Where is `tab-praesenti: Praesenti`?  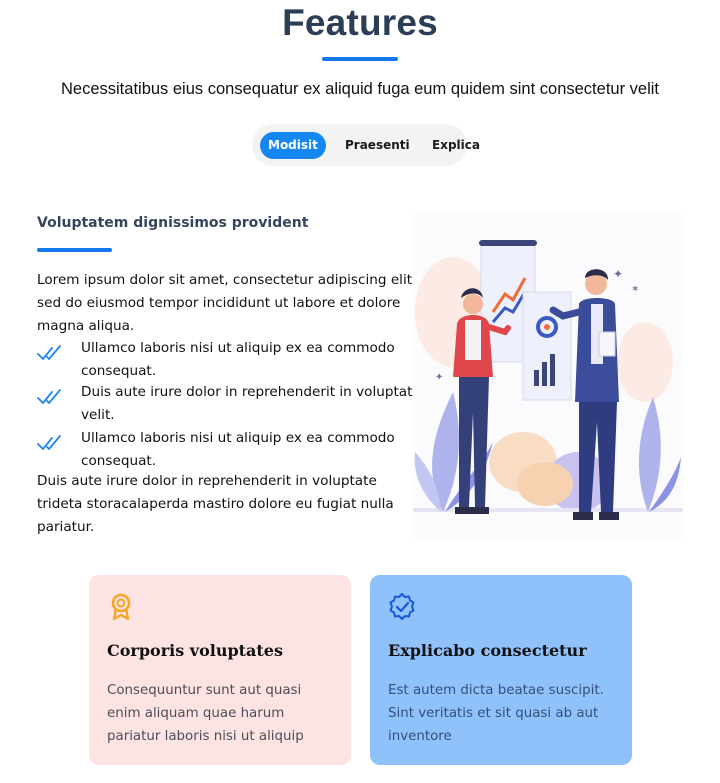
tab-praesenti: Praesenti is located at coordinates (377, 145).